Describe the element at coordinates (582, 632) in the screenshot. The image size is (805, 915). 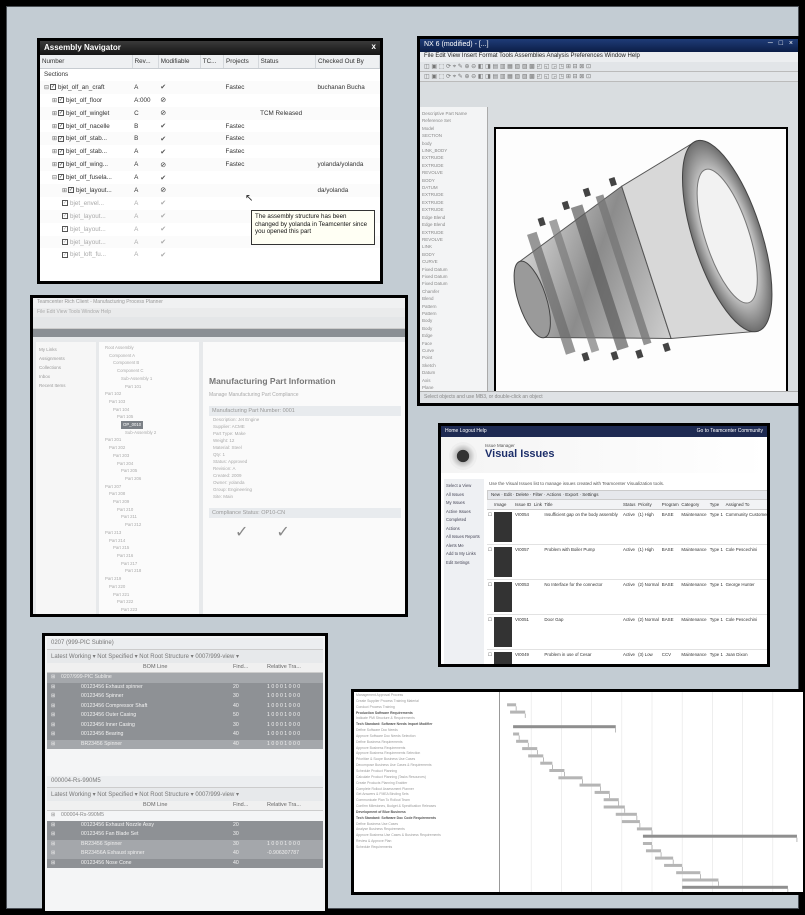
I see `issue-title: Door Gap` at that location.